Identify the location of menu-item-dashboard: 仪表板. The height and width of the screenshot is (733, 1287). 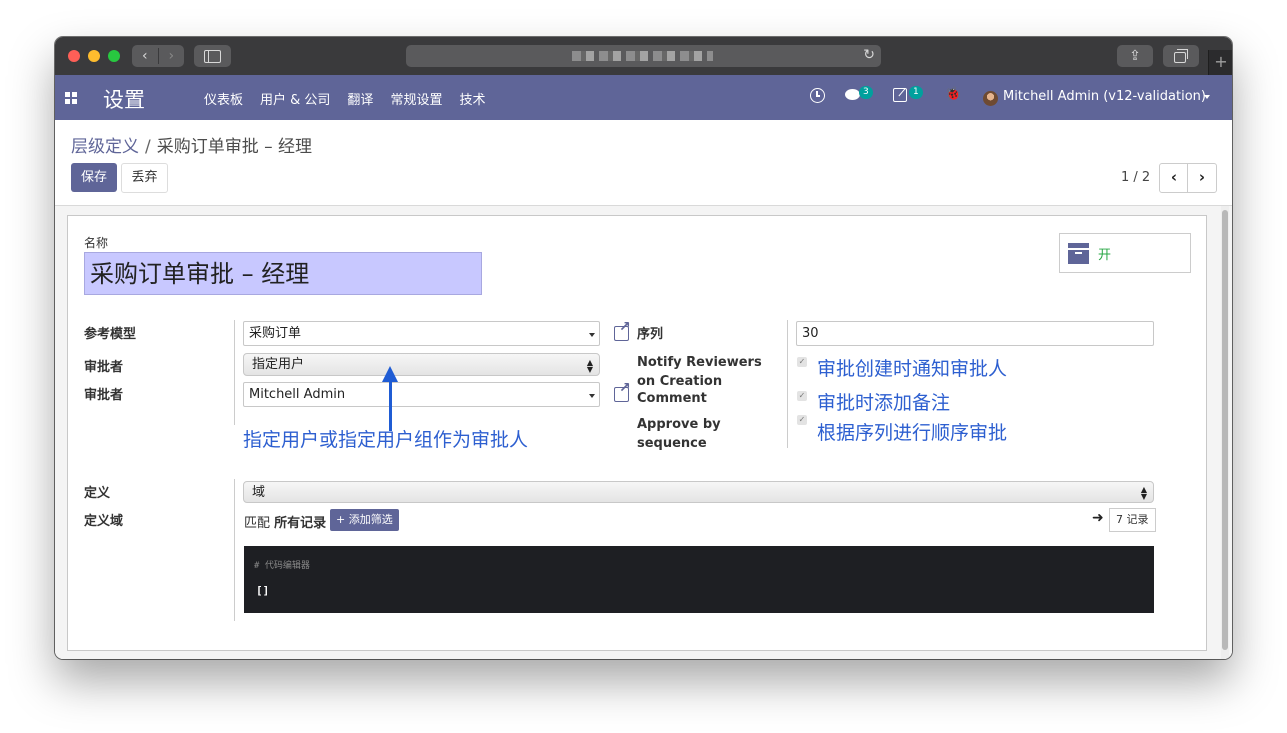
(223, 98).